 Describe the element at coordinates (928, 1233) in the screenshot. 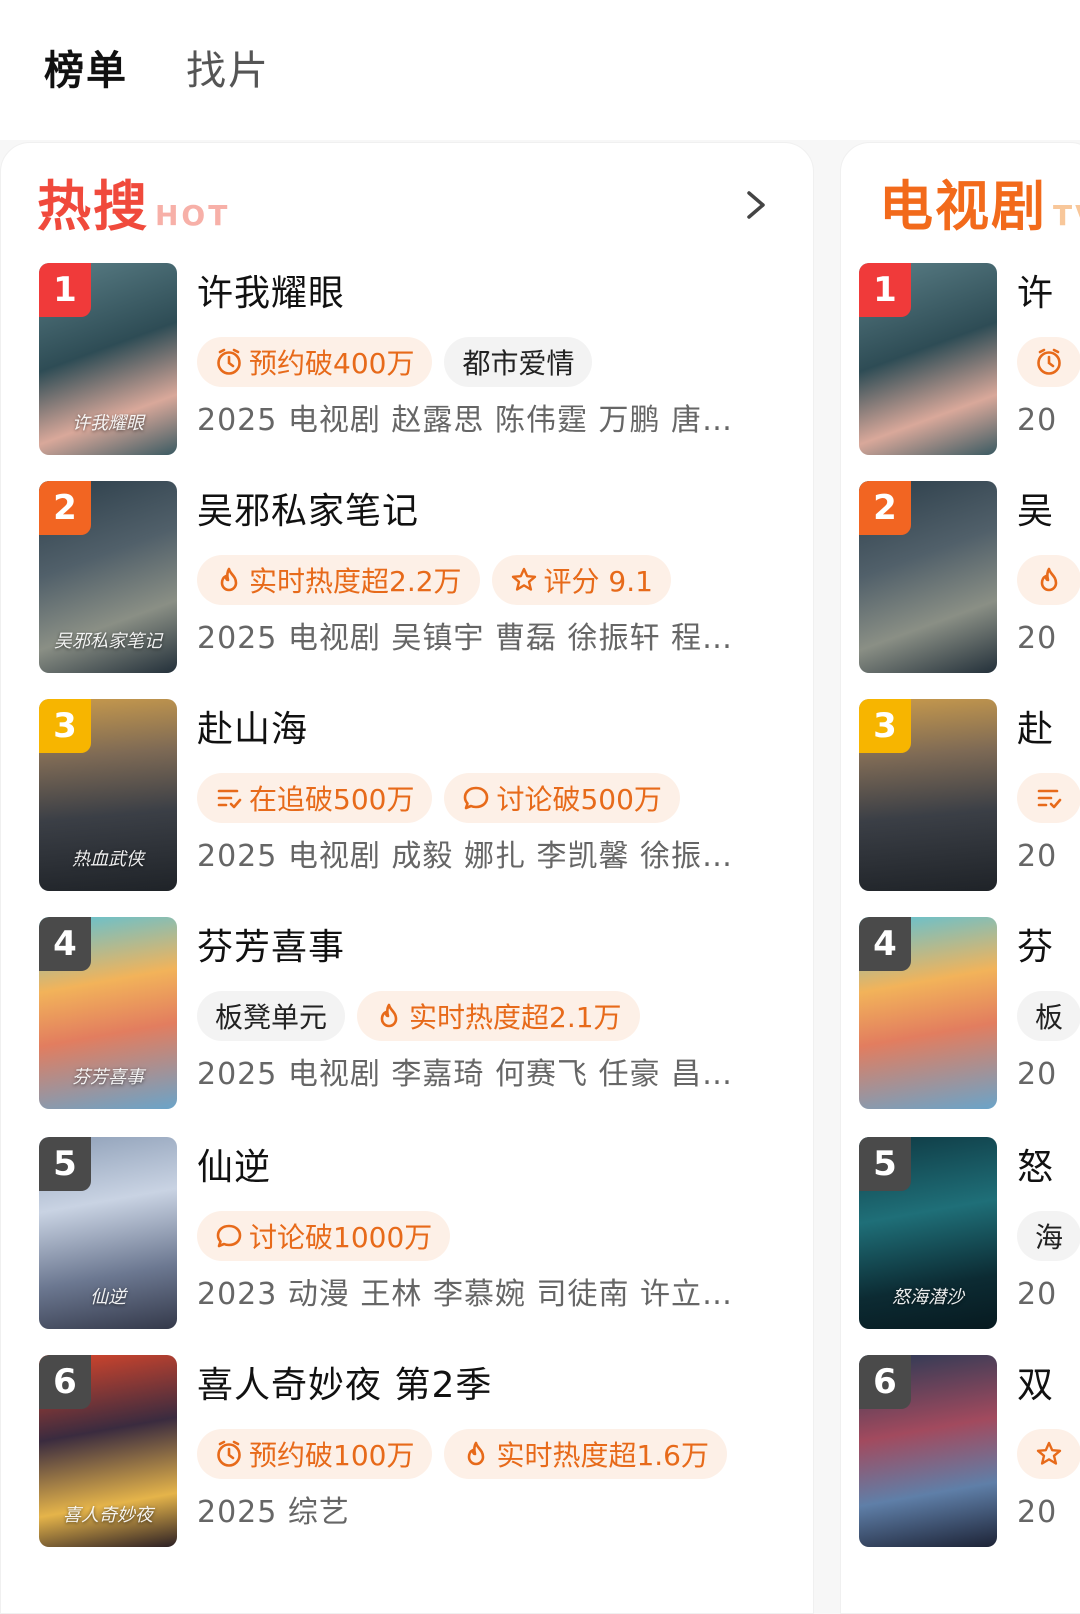

I see `poster-image: 5 怒海潜沙` at that location.